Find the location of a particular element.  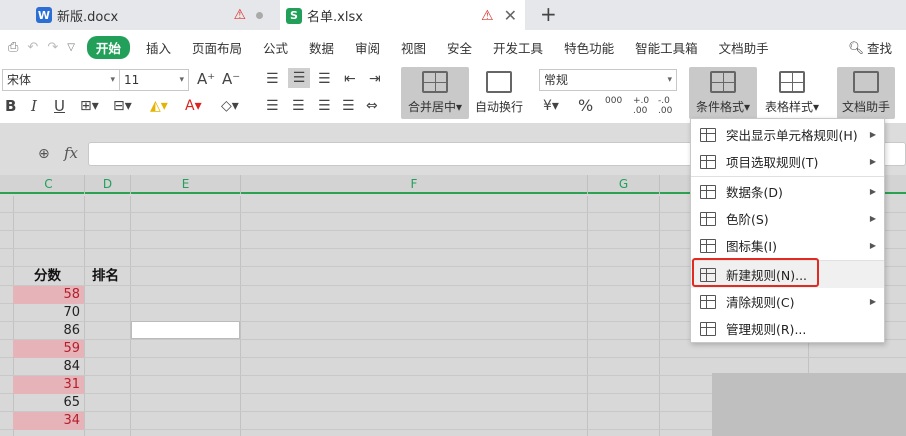

print-preview-icon: ⎙ is located at coordinates (13, 47).